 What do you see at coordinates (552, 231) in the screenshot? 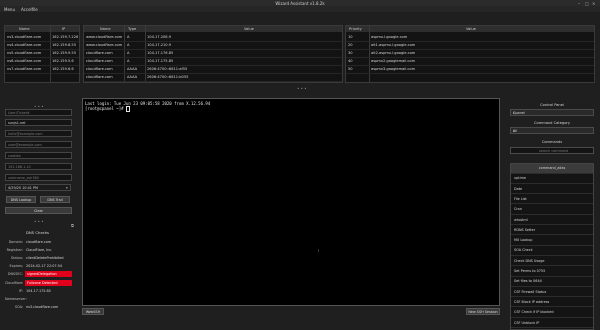
I see `command-list-item: RDNS Setter` at bounding box center [552, 231].